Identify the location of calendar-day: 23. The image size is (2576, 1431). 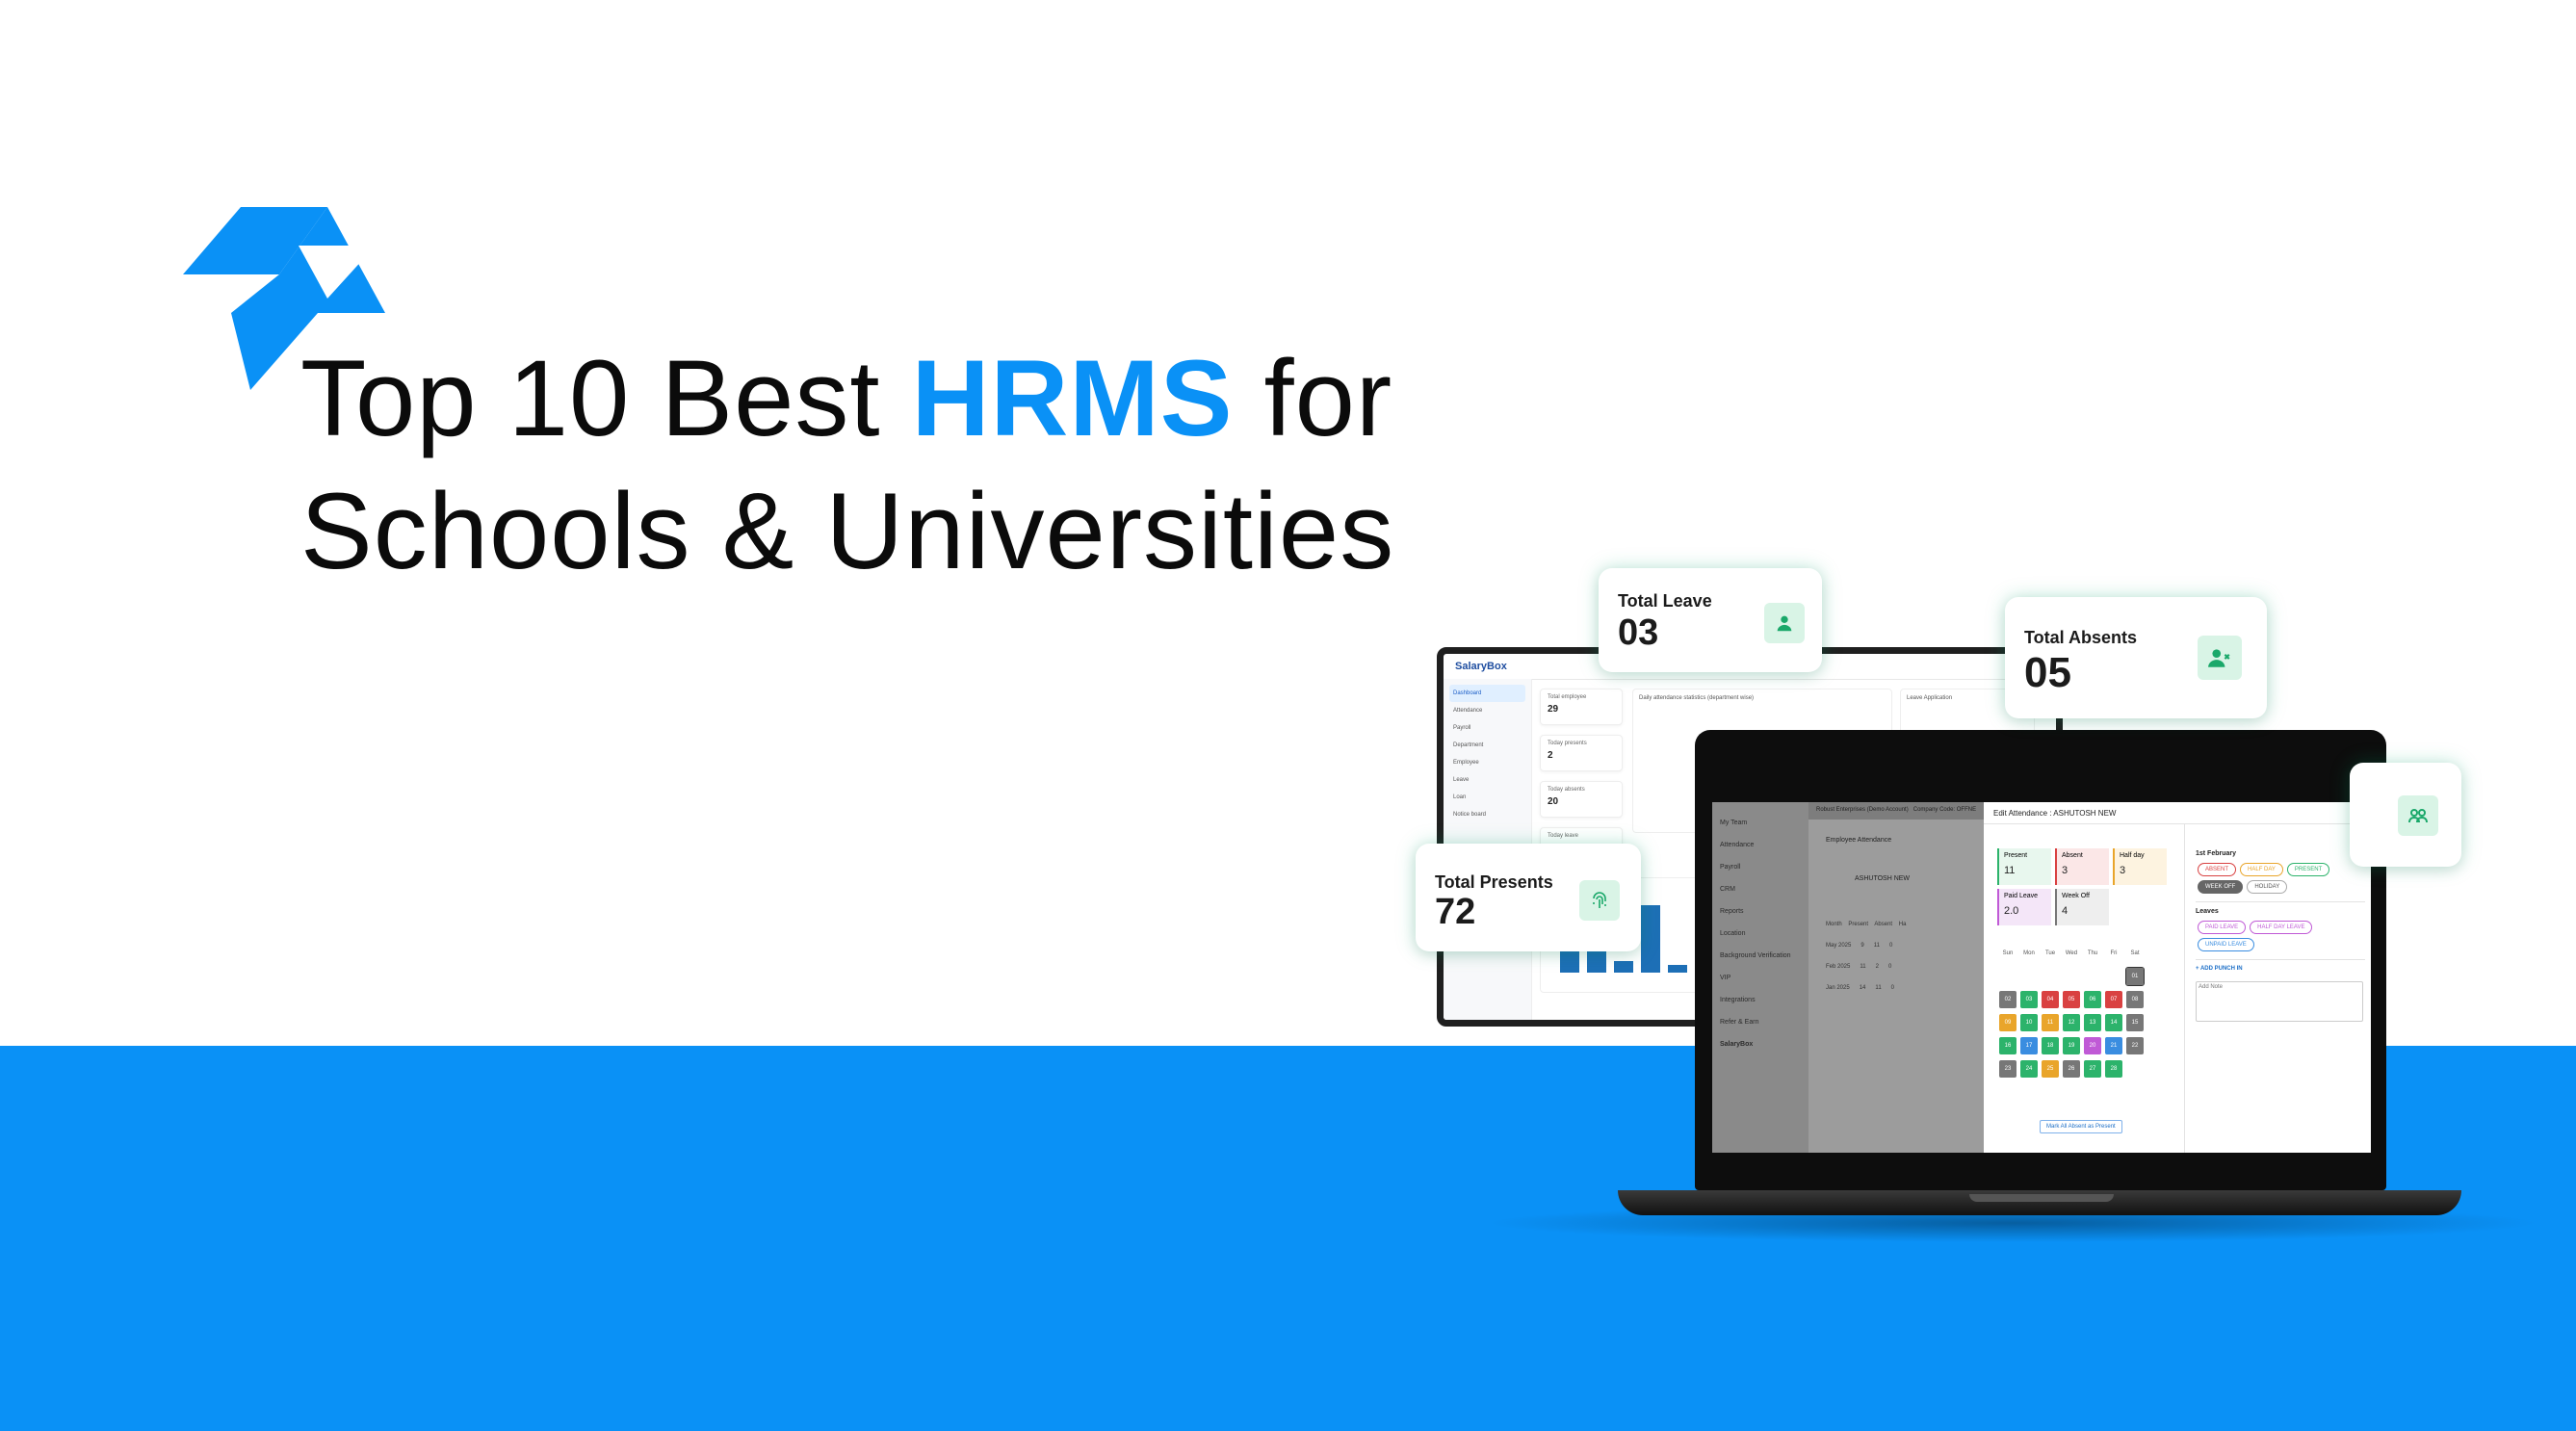
(2008, 1069).